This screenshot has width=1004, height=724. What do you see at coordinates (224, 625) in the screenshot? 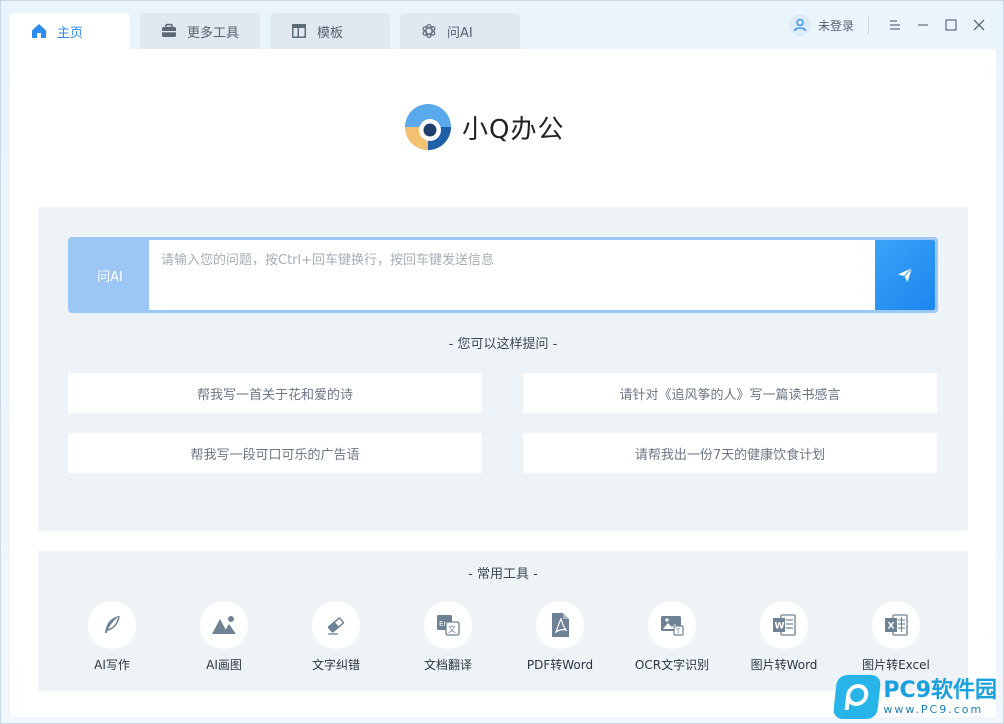
I see `painting-icon` at bounding box center [224, 625].